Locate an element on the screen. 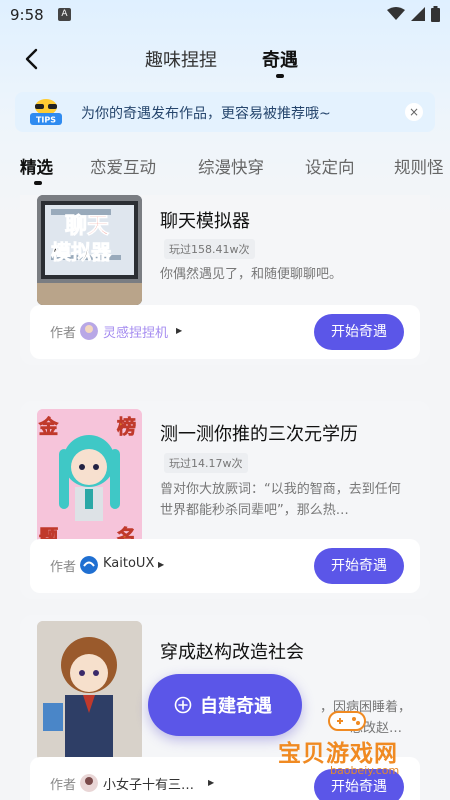 The height and width of the screenshot is (800, 450). gold-list-thumbnail: 金 榜 题 名 is located at coordinates (89, 479).